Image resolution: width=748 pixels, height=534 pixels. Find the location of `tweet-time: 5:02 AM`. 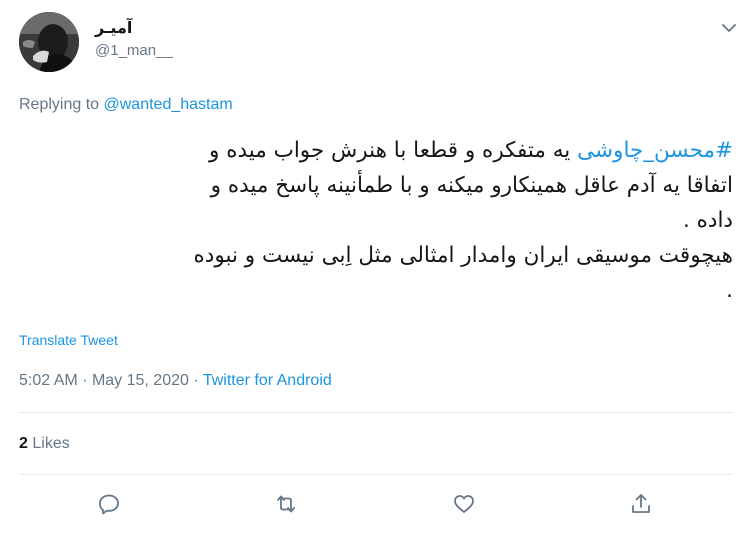

tweet-time: 5:02 AM is located at coordinates (48, 380).